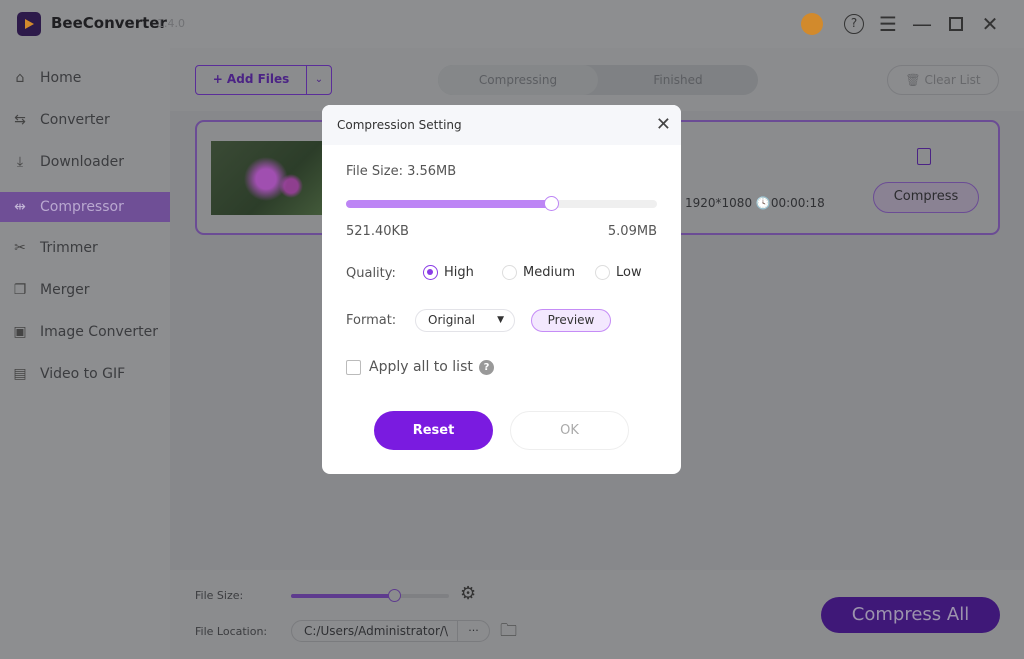  What do you see at coordinates (376, 631) in the screenshot?
I see `file-location-value: C:/Users/Administrator/\` at bounding box center [376, 631].